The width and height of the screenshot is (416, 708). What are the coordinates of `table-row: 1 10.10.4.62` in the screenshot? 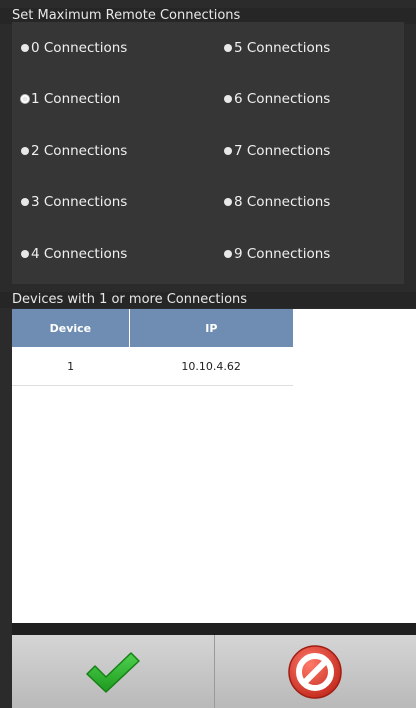 It's located at (152, 366).